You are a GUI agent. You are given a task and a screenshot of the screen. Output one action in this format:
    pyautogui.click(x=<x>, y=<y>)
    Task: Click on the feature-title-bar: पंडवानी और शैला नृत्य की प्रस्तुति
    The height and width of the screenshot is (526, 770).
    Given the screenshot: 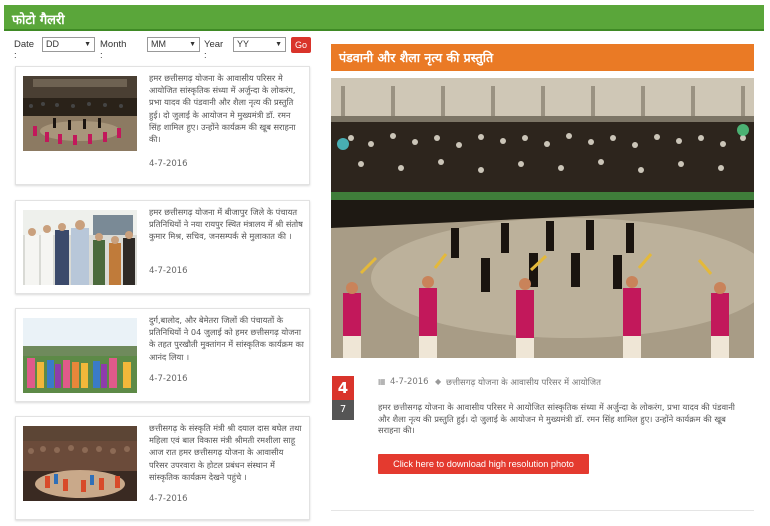 What is the action you would take?
    pyautogui.click(x=542, y=57)
    